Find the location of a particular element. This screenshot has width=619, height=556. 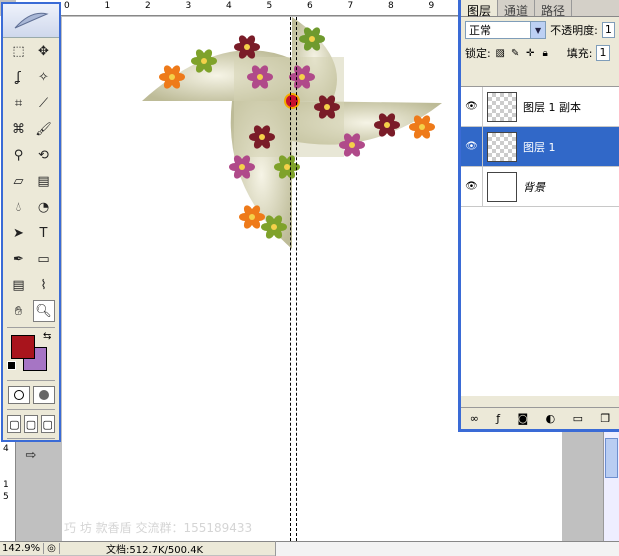

opacity-input: 1 is located at coordinates (608, 30).